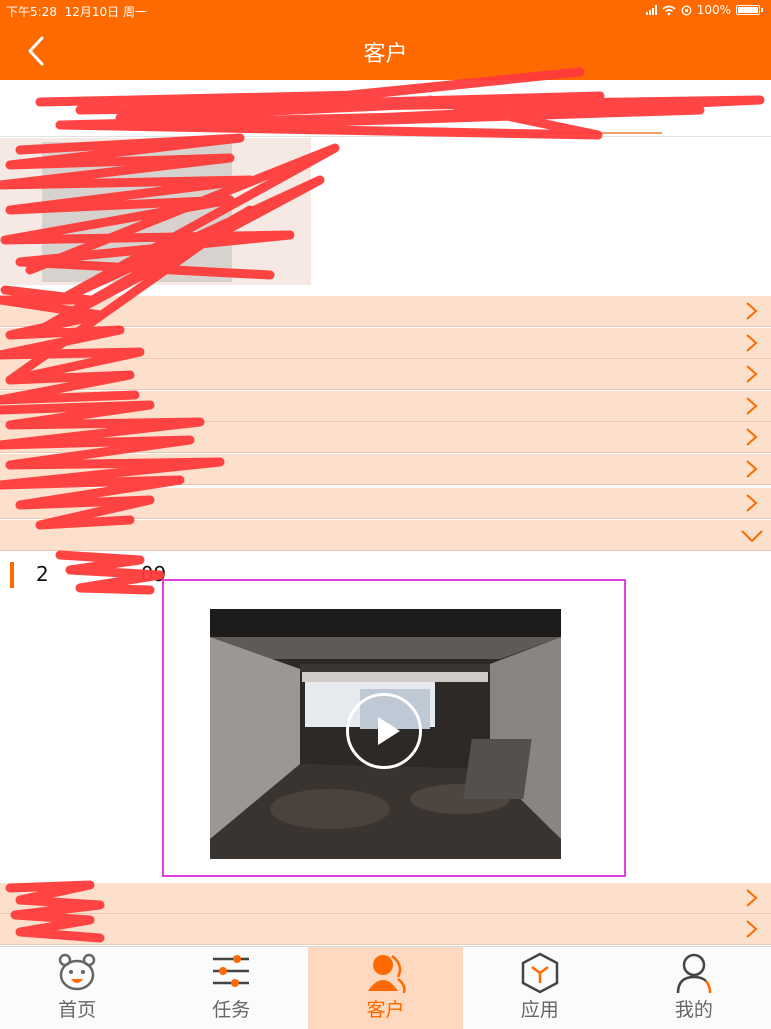 The width and height of the screenshot is (771, 1029). What do you see at coordinates (231, 988) in the screenshot?
I see `tab-tasks: 任务` at bounding box center [231, 988].